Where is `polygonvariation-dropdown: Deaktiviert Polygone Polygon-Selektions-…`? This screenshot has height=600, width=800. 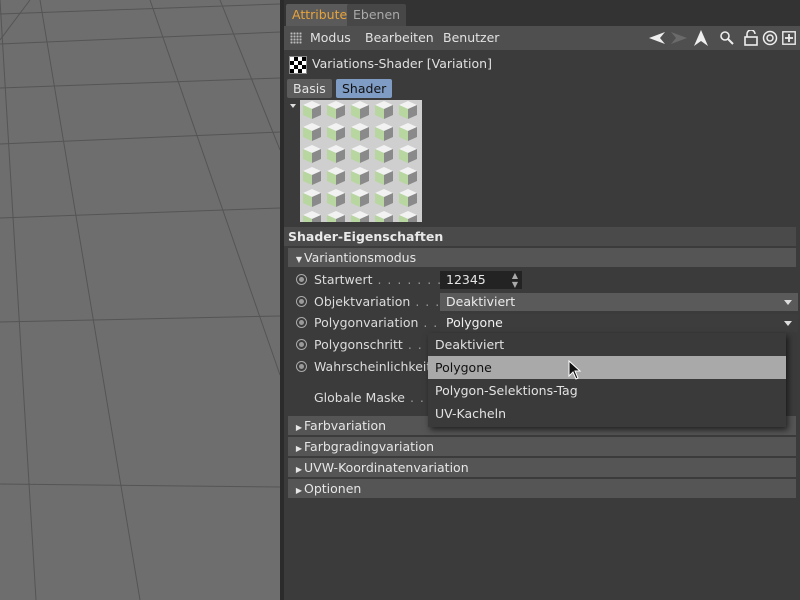
polygonvariation-dropdown: Deaktiviert Polygone Polygon-Selektions-… is located at coordinates (607, 380).